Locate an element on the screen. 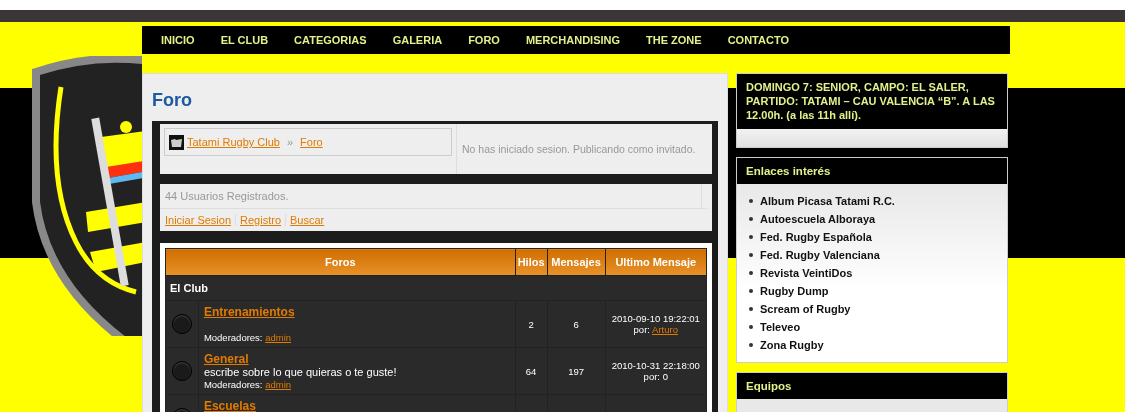 This screenshot has height=412, width=1134. thread-count: 2 is located at coordinates (531, 324).